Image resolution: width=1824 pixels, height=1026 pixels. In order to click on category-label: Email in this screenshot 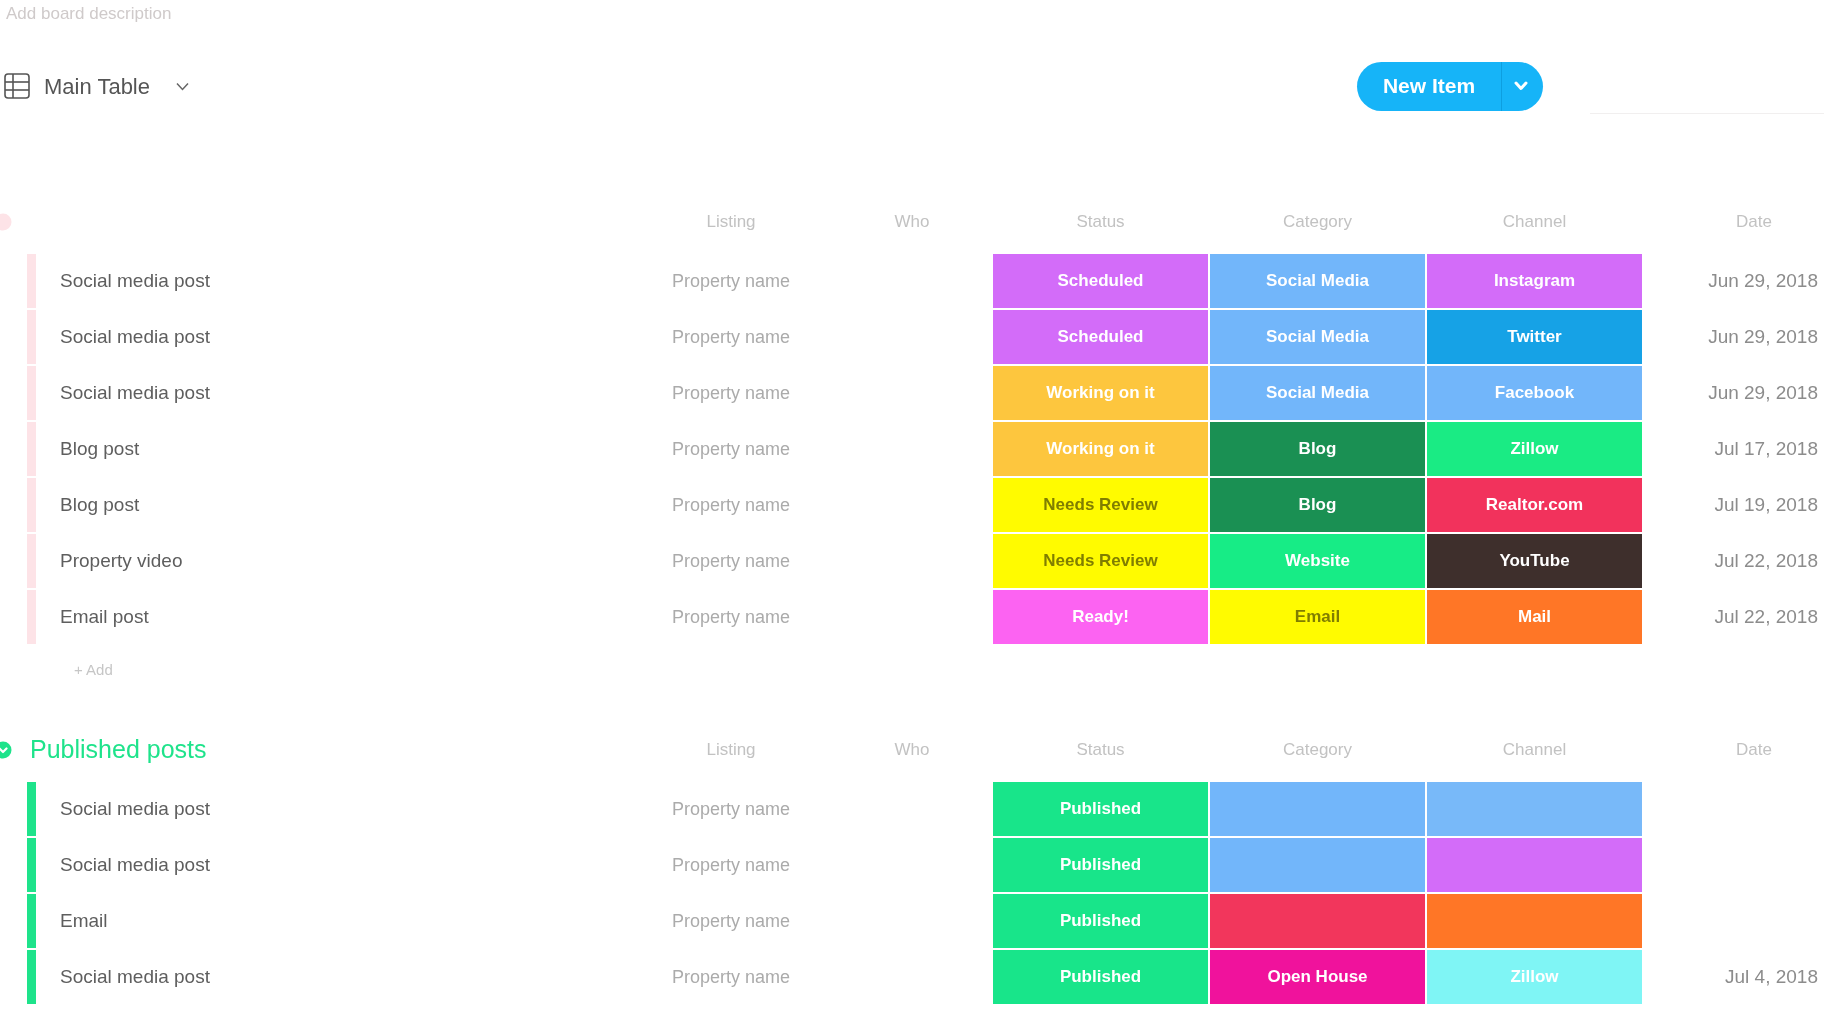, I will do `click(1317, 617)`.